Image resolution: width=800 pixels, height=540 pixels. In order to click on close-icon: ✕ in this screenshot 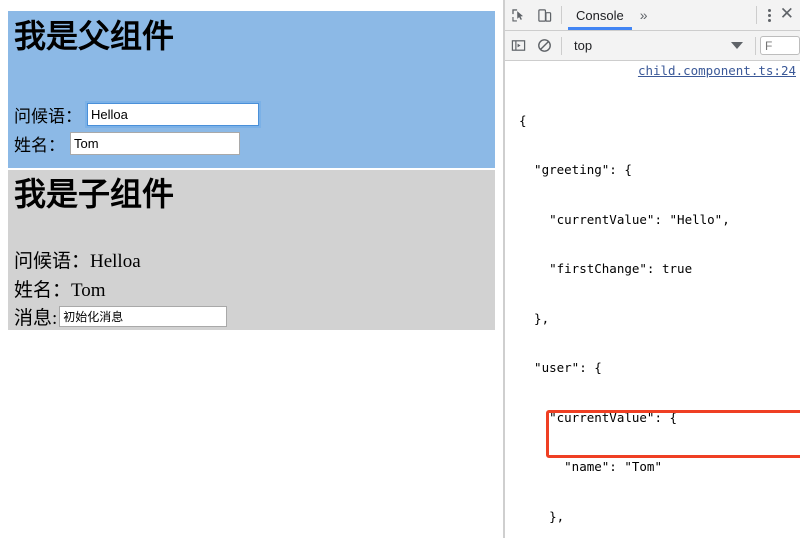, I will do `click(789, 14)`.